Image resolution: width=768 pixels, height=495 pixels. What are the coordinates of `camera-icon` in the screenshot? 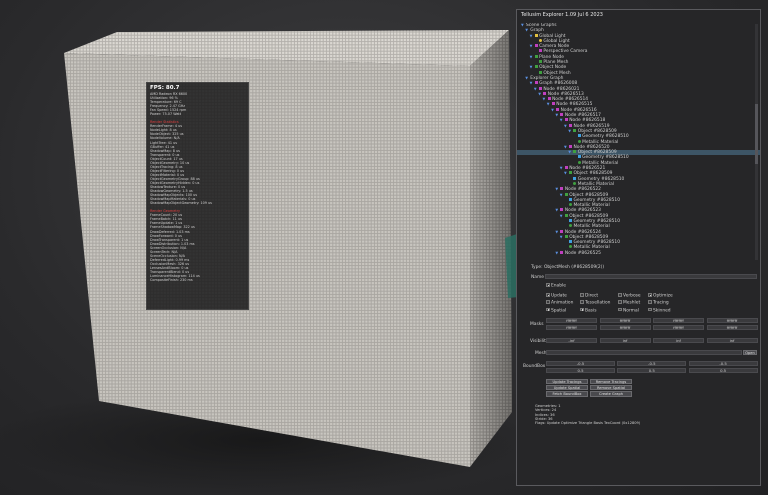 It's located at (540, 51).